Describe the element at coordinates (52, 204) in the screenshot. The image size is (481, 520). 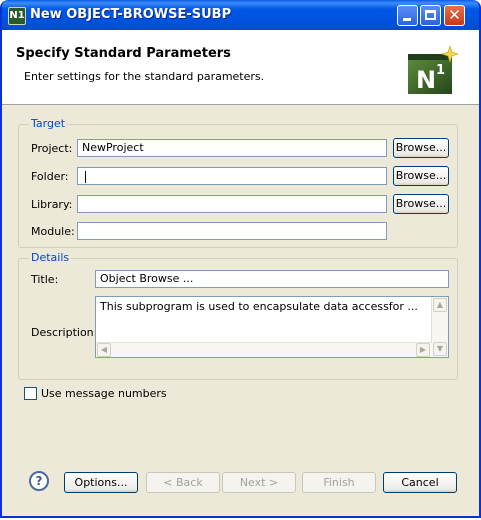
I see `library-label: Library:` at that location.